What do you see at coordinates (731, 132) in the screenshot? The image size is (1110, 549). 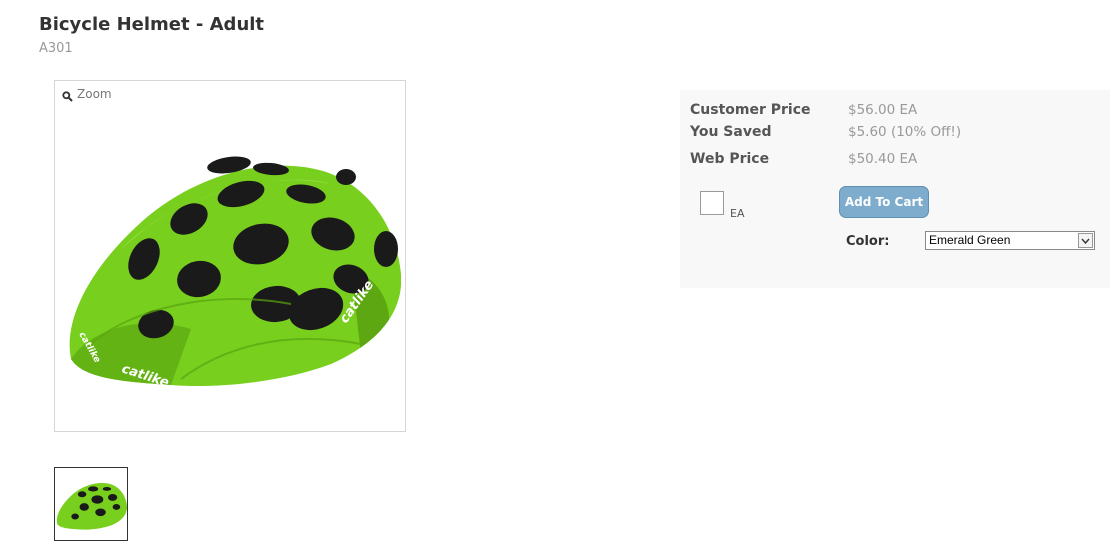 I see `you-saved-label: You Saved` at bounding box center [731, 132].